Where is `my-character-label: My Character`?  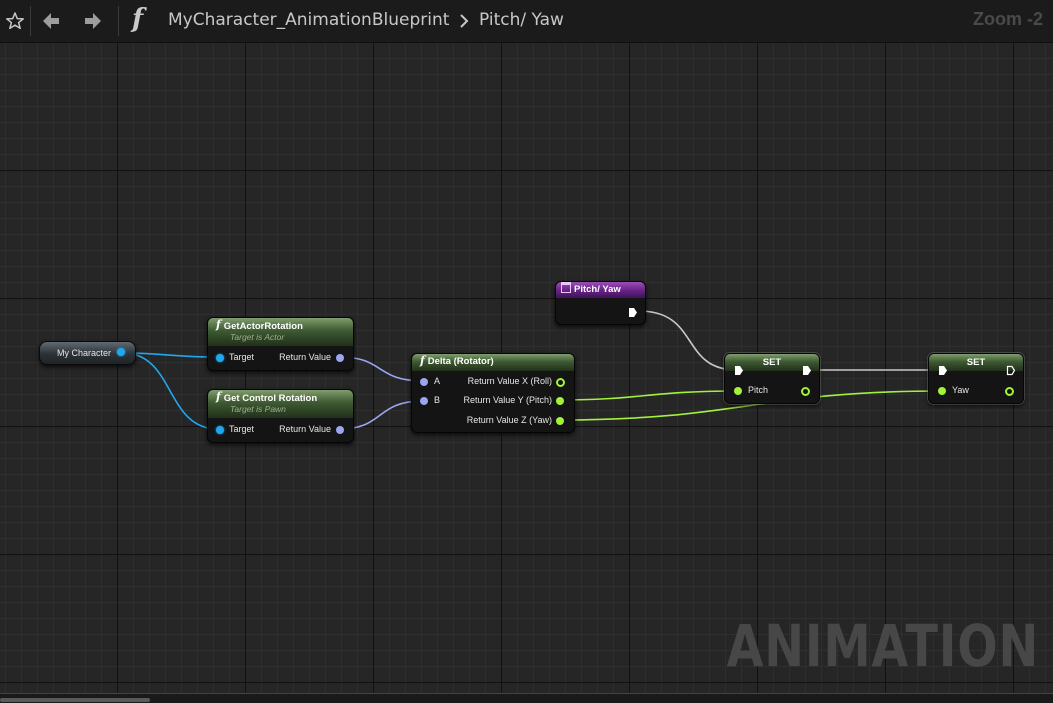
my-character-label: My Character is located at coordinates (84, 353).